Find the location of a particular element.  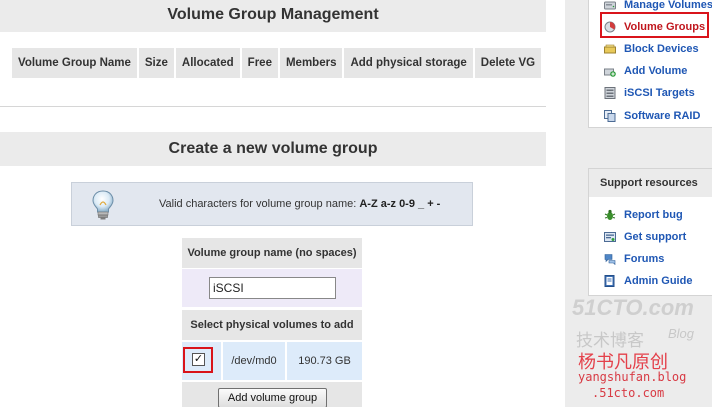

nav-label: Forums is located at coordinates (644, 259).